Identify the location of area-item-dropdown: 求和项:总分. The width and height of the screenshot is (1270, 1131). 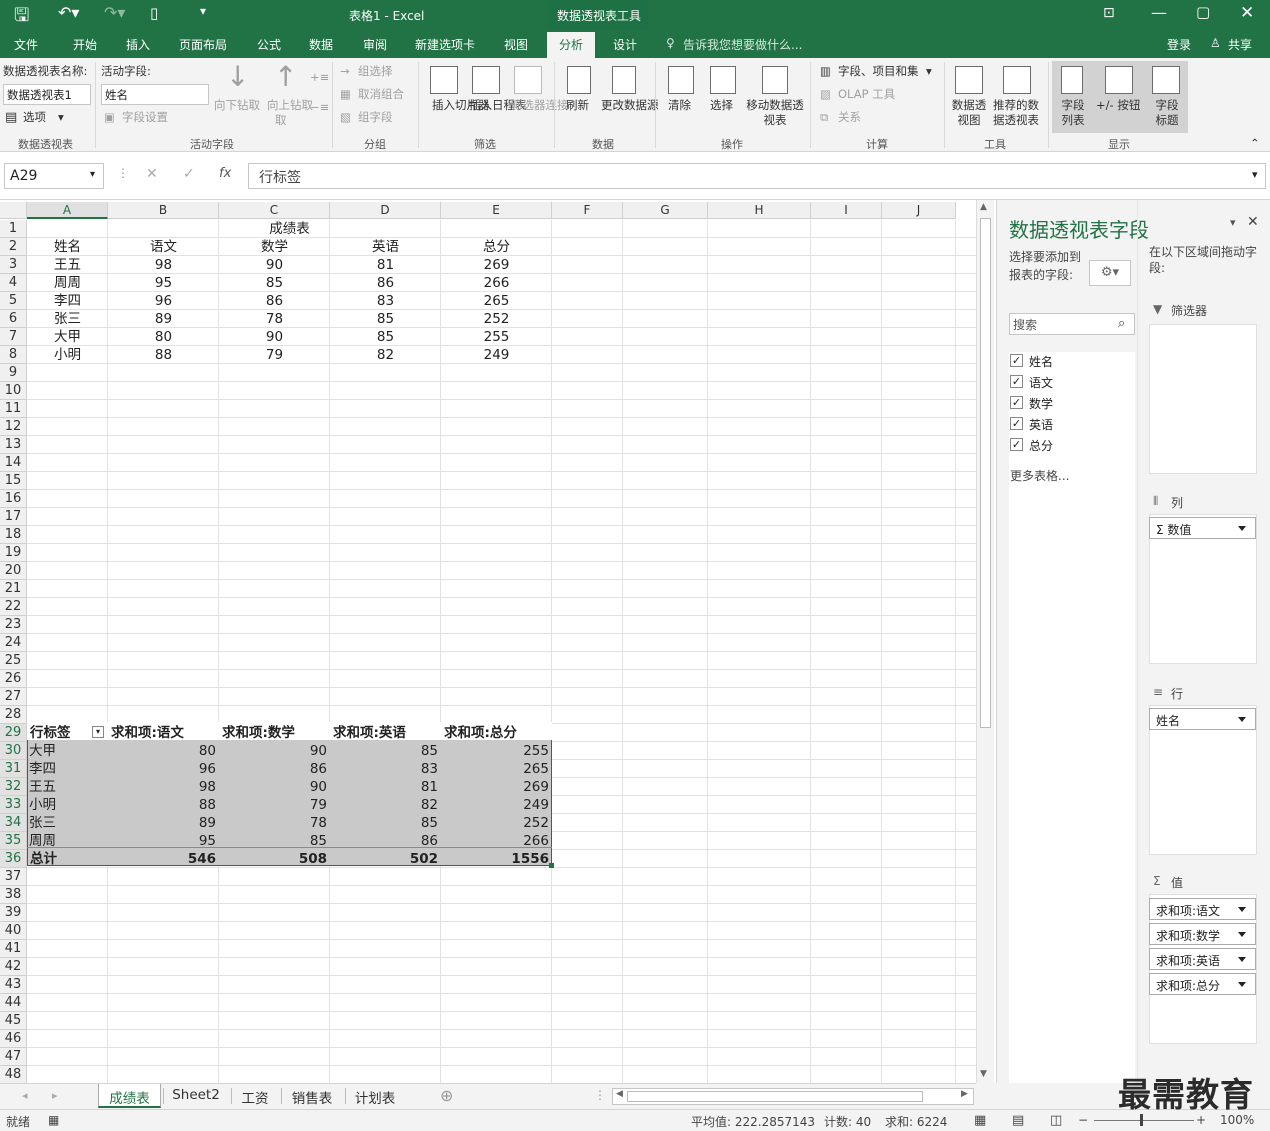
(1202, 984).